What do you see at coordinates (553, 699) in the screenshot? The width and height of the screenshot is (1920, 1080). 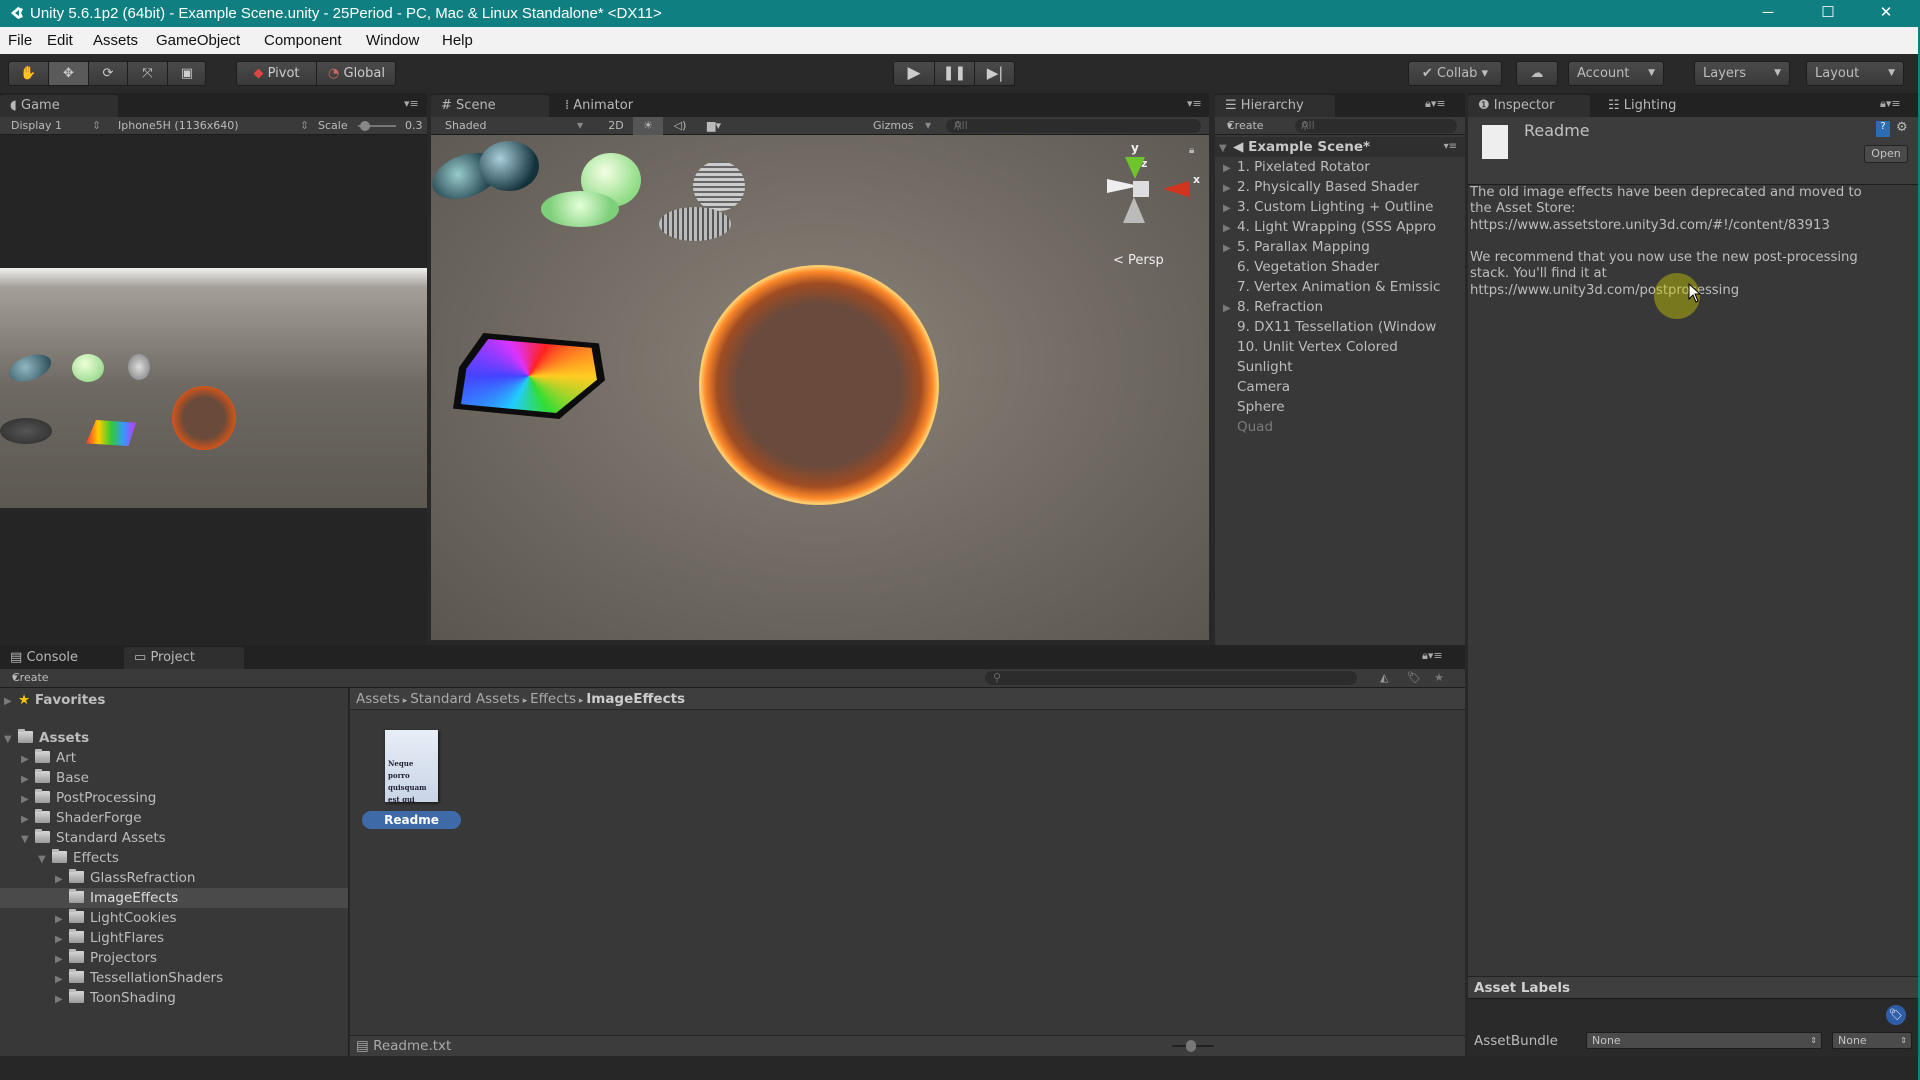 I see `breadcrumb-item: Effects` at bounding box center [553, 699].